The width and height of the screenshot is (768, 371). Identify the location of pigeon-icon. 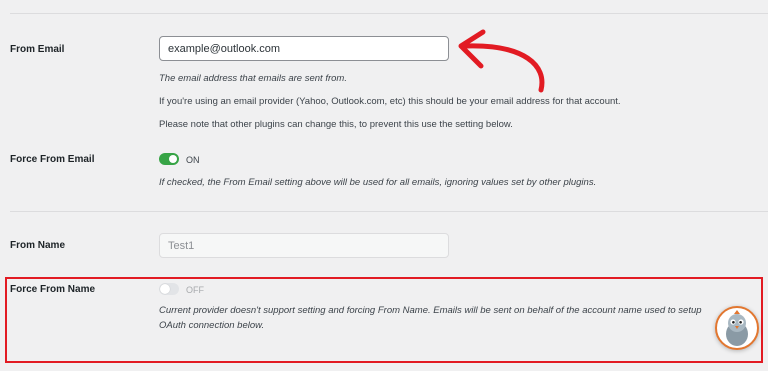
(737, 328).